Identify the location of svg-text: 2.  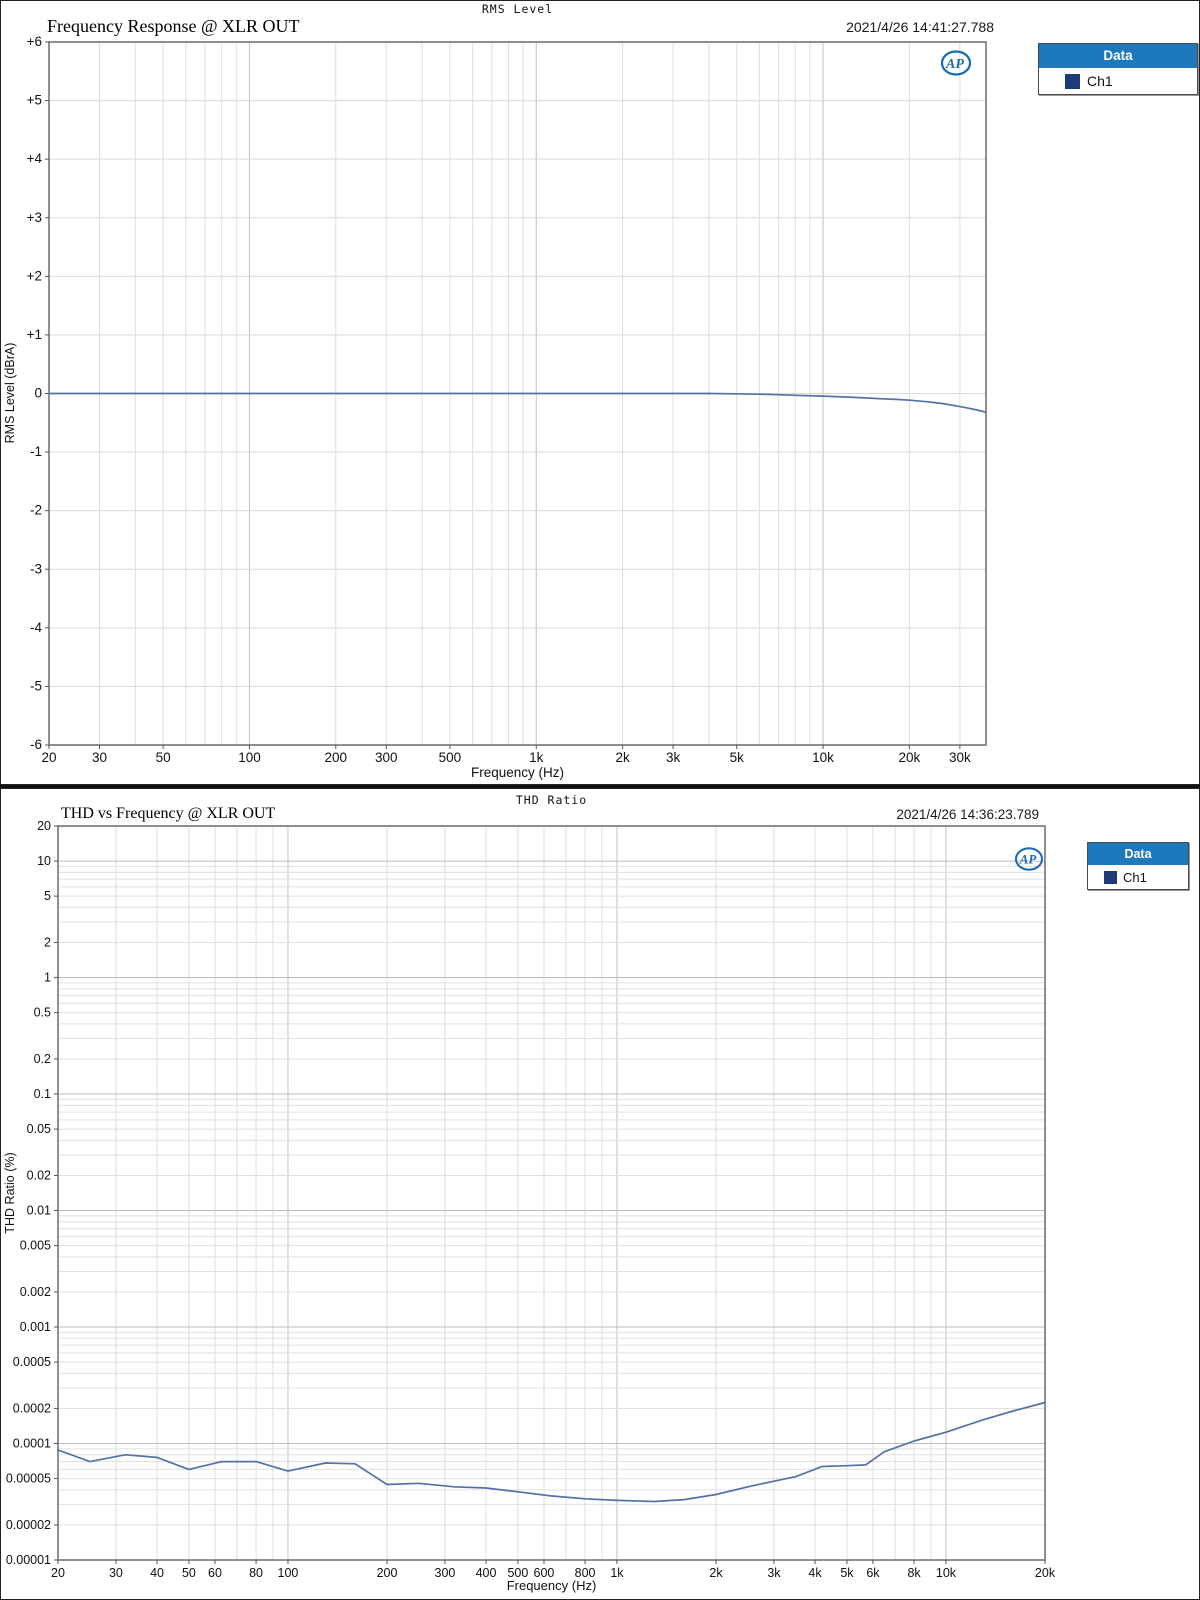
(47, 942).